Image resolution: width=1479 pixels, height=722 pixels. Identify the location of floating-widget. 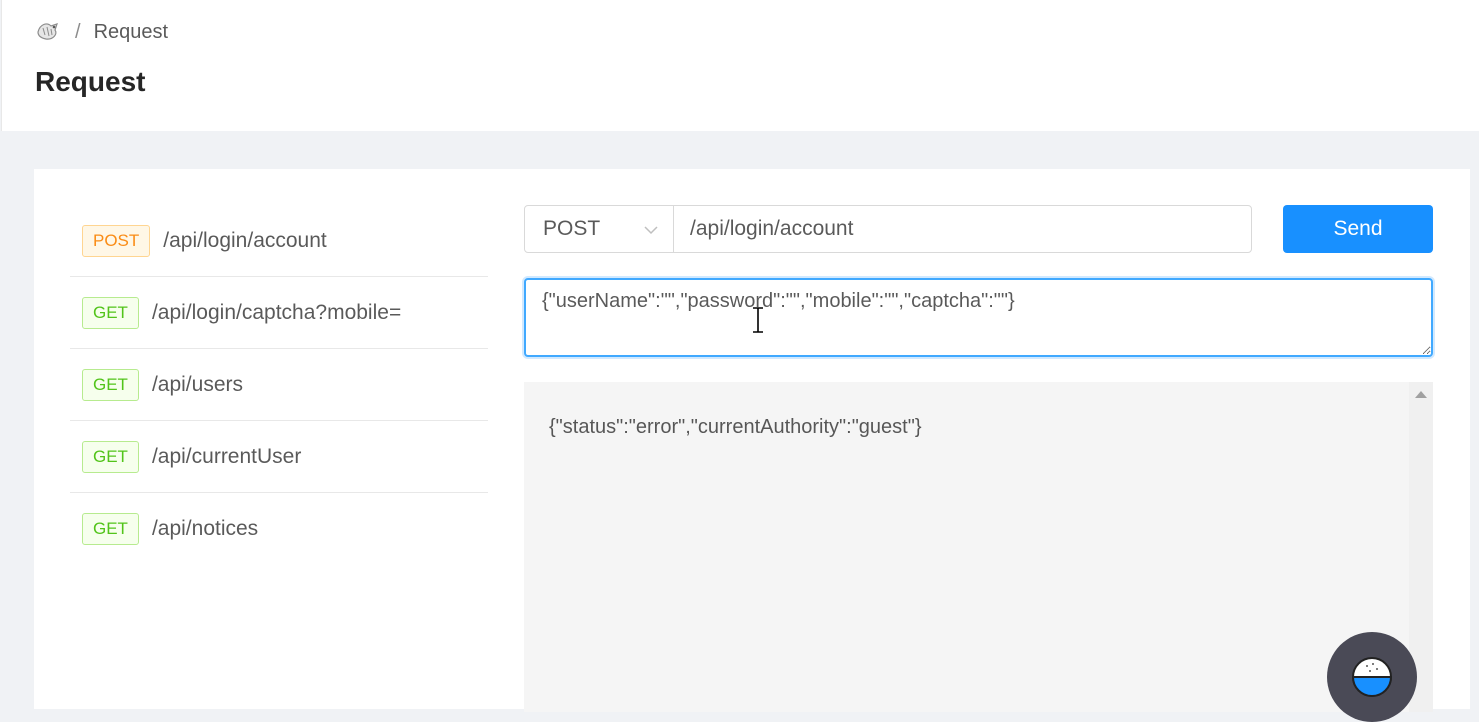
(1372, 677).